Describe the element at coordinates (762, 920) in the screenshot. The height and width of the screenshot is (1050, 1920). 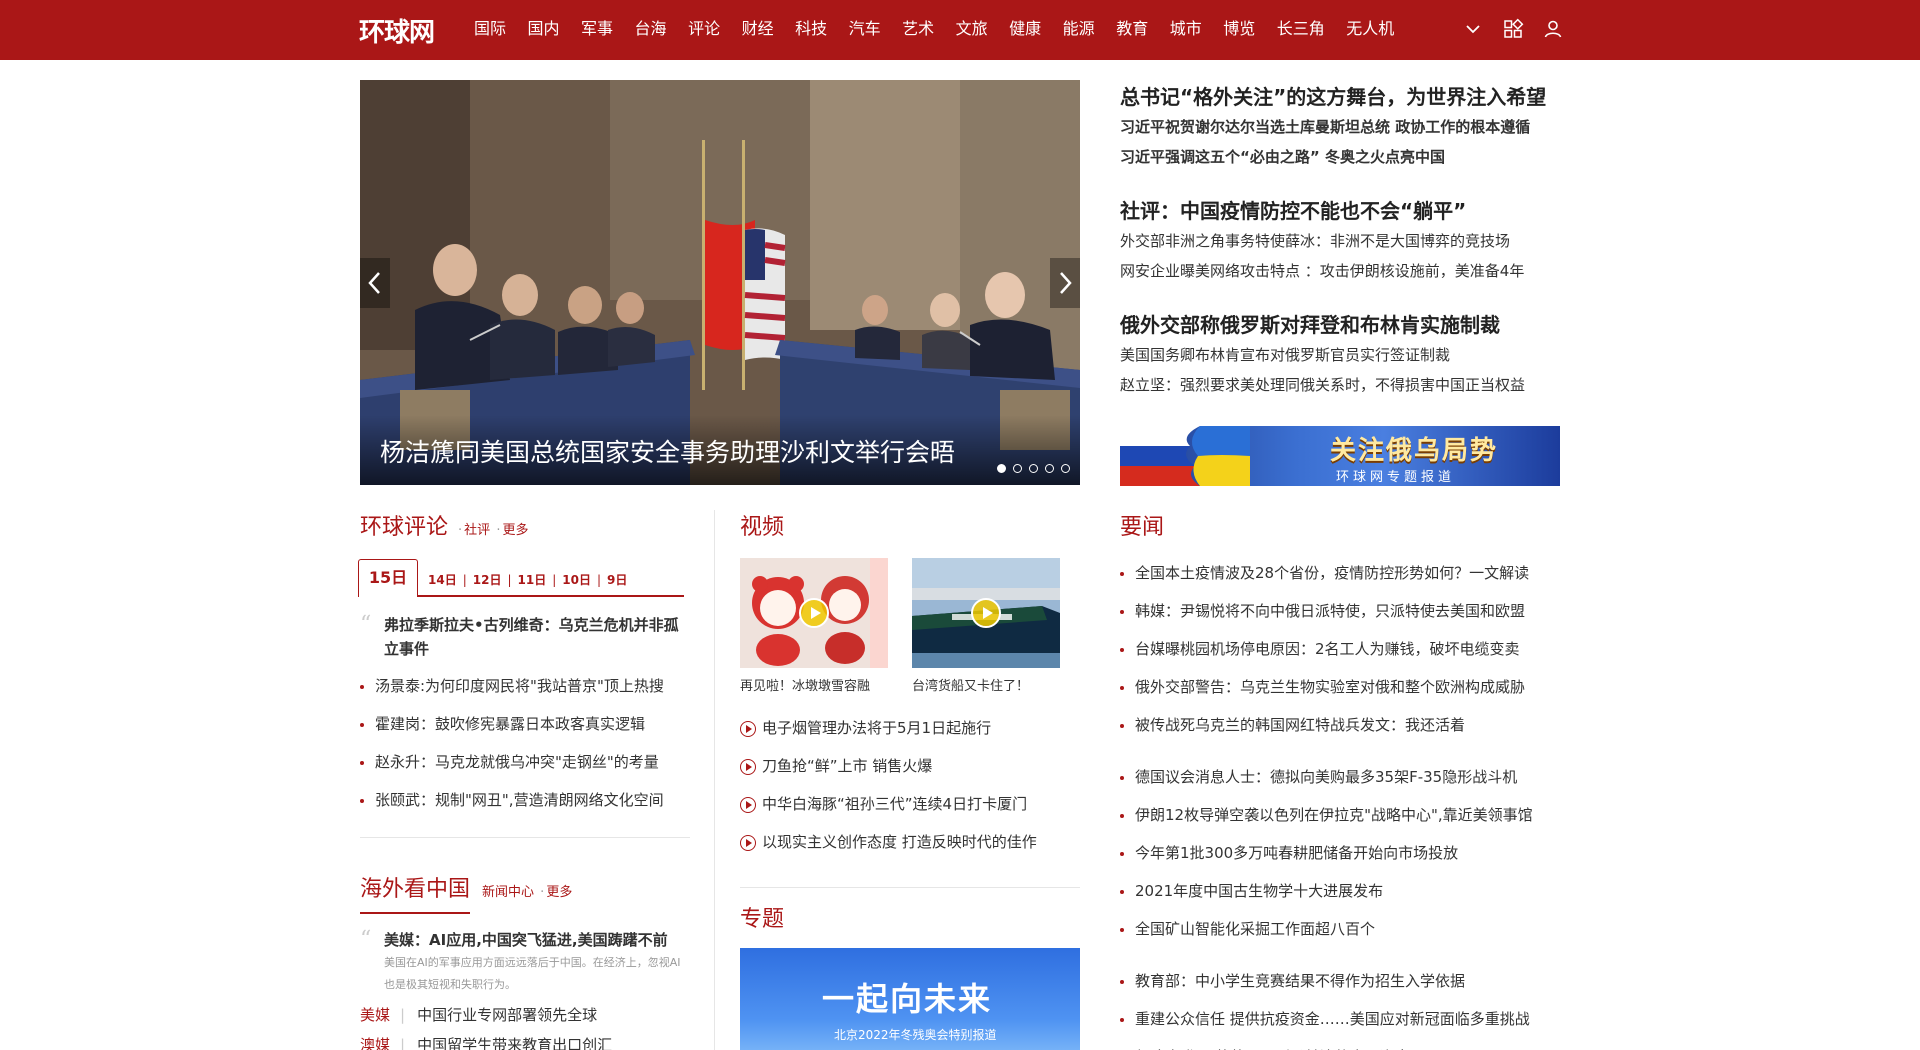
I see `section-title: 专题` at that location.